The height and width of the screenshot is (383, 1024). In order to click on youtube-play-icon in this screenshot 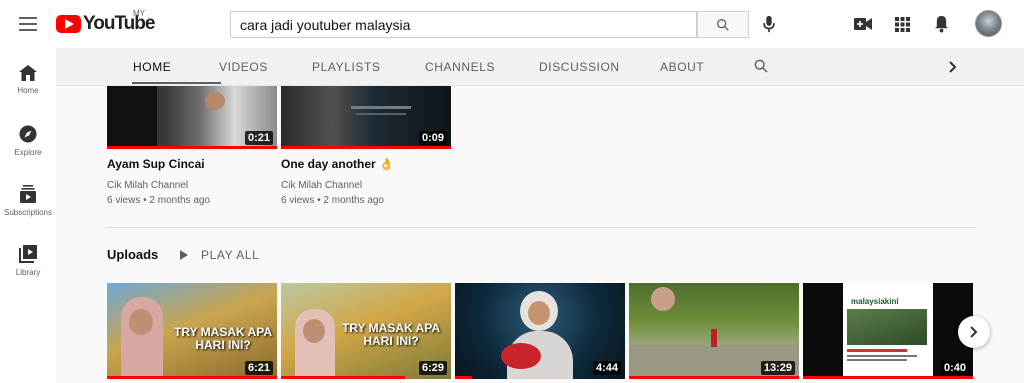, I will do `click(68, 24)`.